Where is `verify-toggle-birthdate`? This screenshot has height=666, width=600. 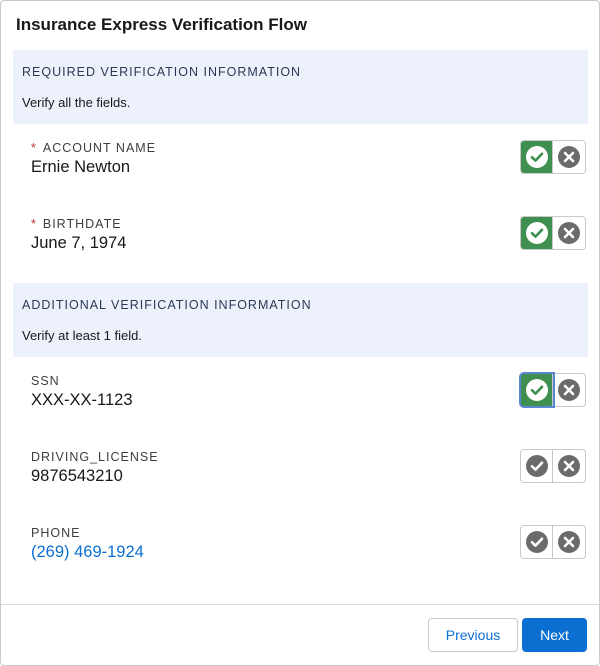
verify-toggle-birthdate is located at coordinates (553, 233).